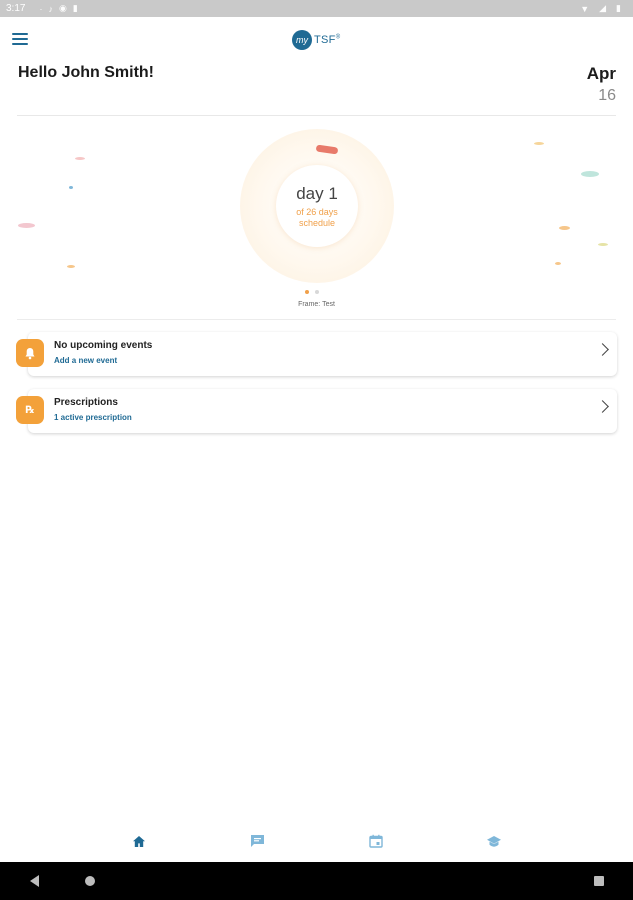  I want to click on greeting-text: Hello John Smith!, so click(86, 72).